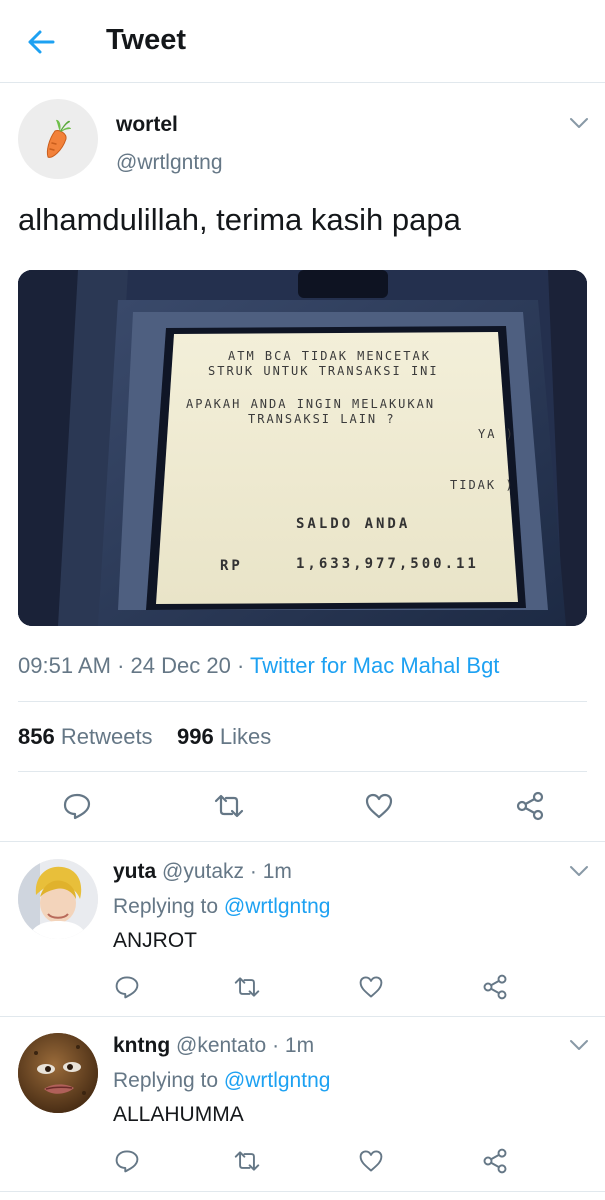 The height and width of the screenshot is (1200, 605). I want to click on author-name: wortel, so click(147, 125).